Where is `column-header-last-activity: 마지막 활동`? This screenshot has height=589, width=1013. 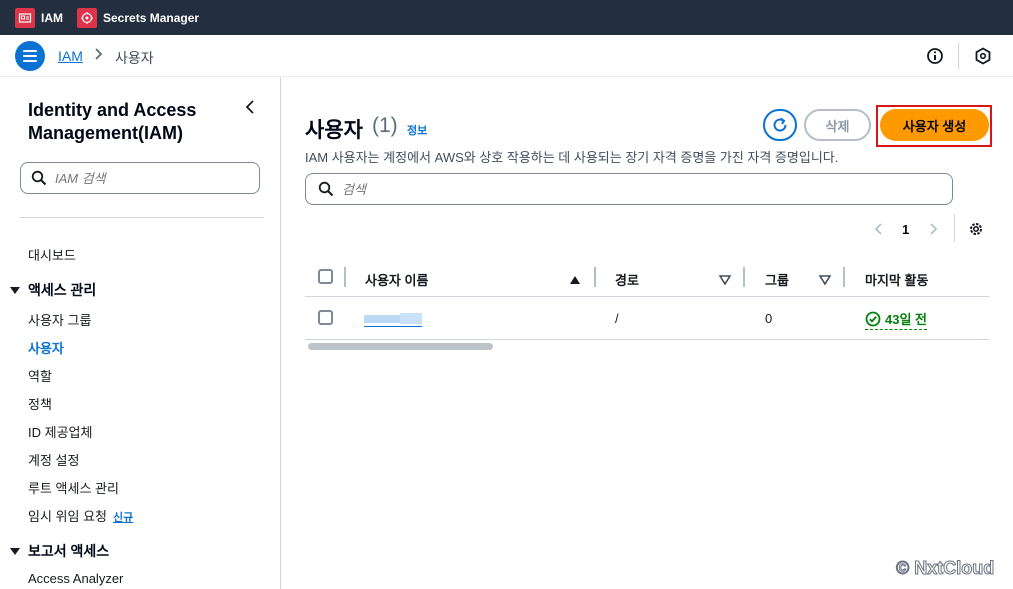
column-header-last-activity: 마지막 활동 is located at coordinates (896, 279).